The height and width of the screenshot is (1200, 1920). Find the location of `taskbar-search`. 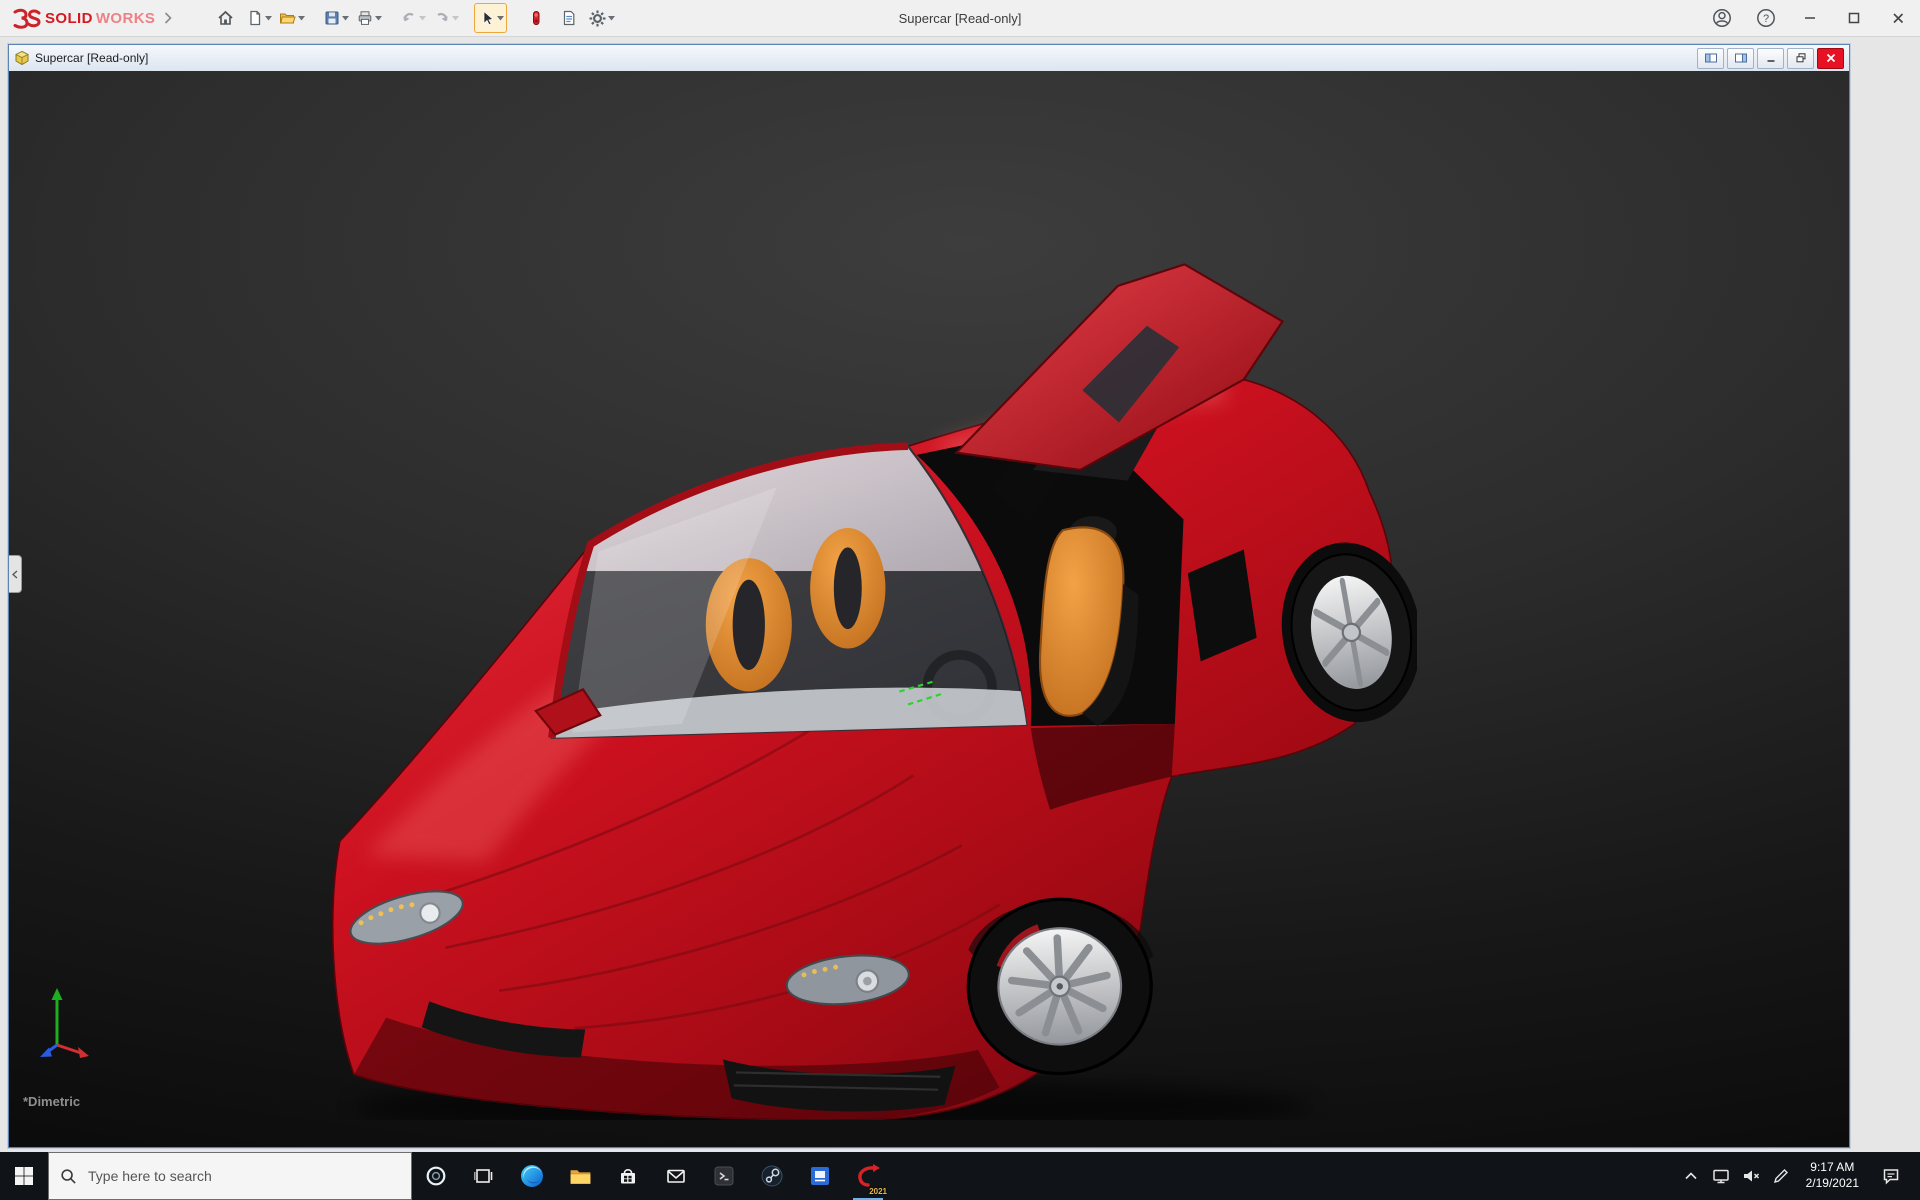

taskbar-search is located at coordinates (230, 1176).